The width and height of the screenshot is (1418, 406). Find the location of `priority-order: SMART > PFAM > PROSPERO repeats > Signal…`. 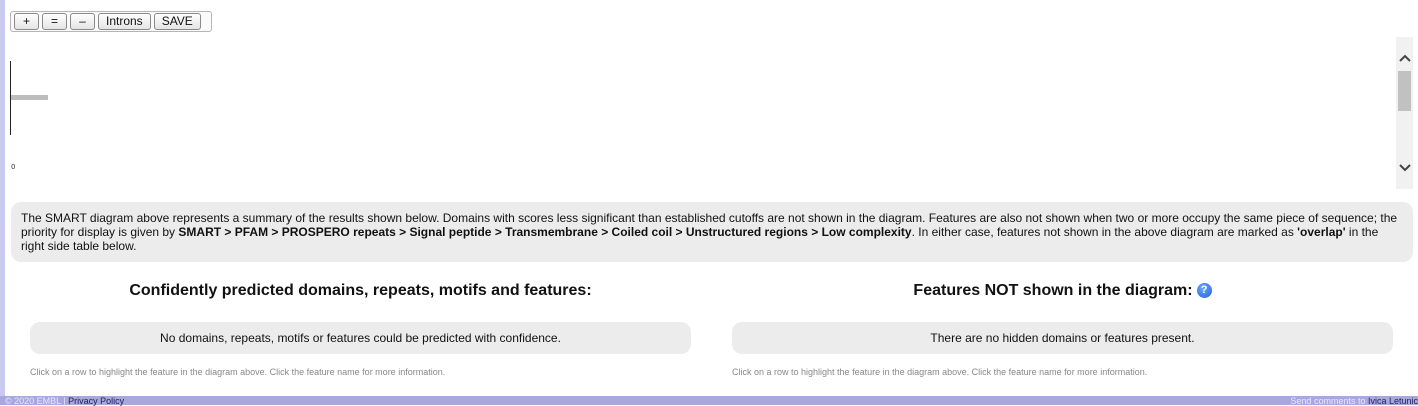

priority-order: SMART > PFAM > PROSPERO repeats > Signal… is located at coordinates (545, 232).